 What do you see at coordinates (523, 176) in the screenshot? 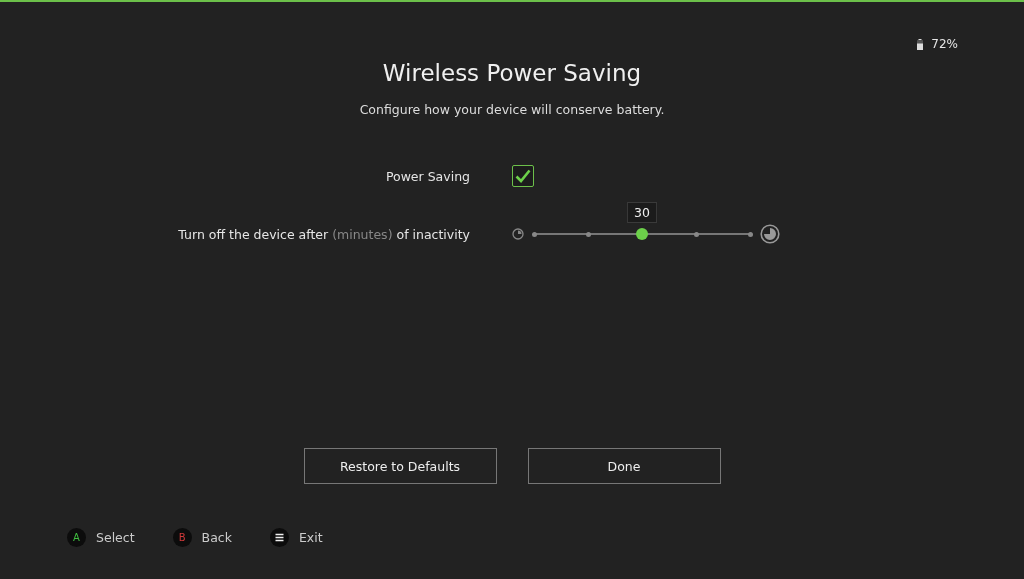
I see `checkbox` at bounding box center [523, 176].